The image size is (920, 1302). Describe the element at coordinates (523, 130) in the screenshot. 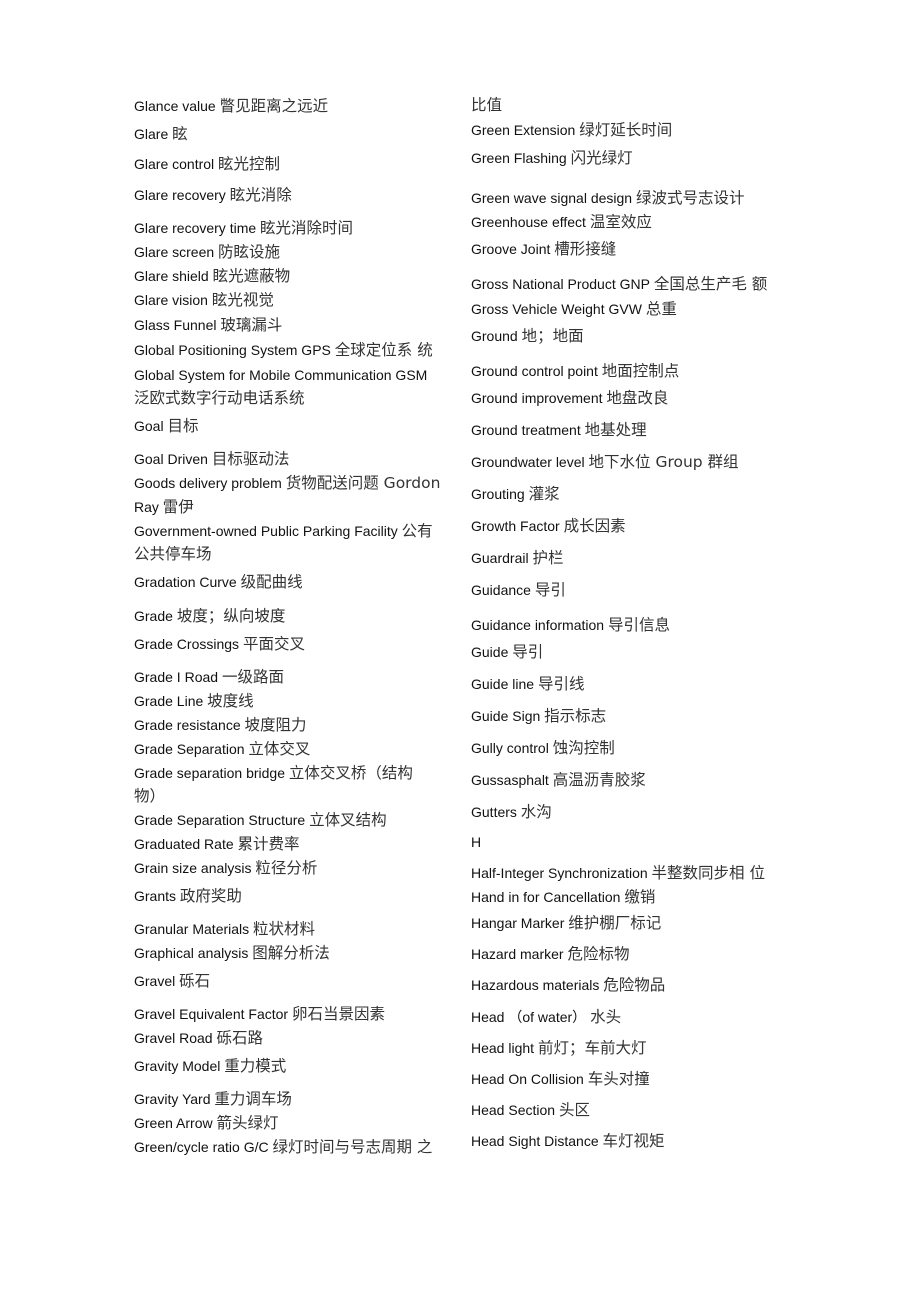

I see `term-english: Green Extension` at that location.